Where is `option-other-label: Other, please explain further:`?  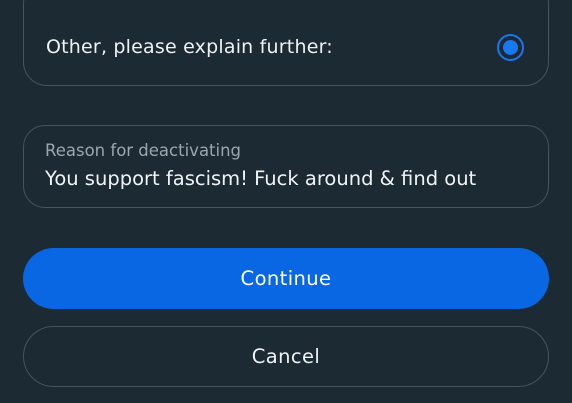 option-other-label: Other, please explain further: is located at coordinates (189, 47).